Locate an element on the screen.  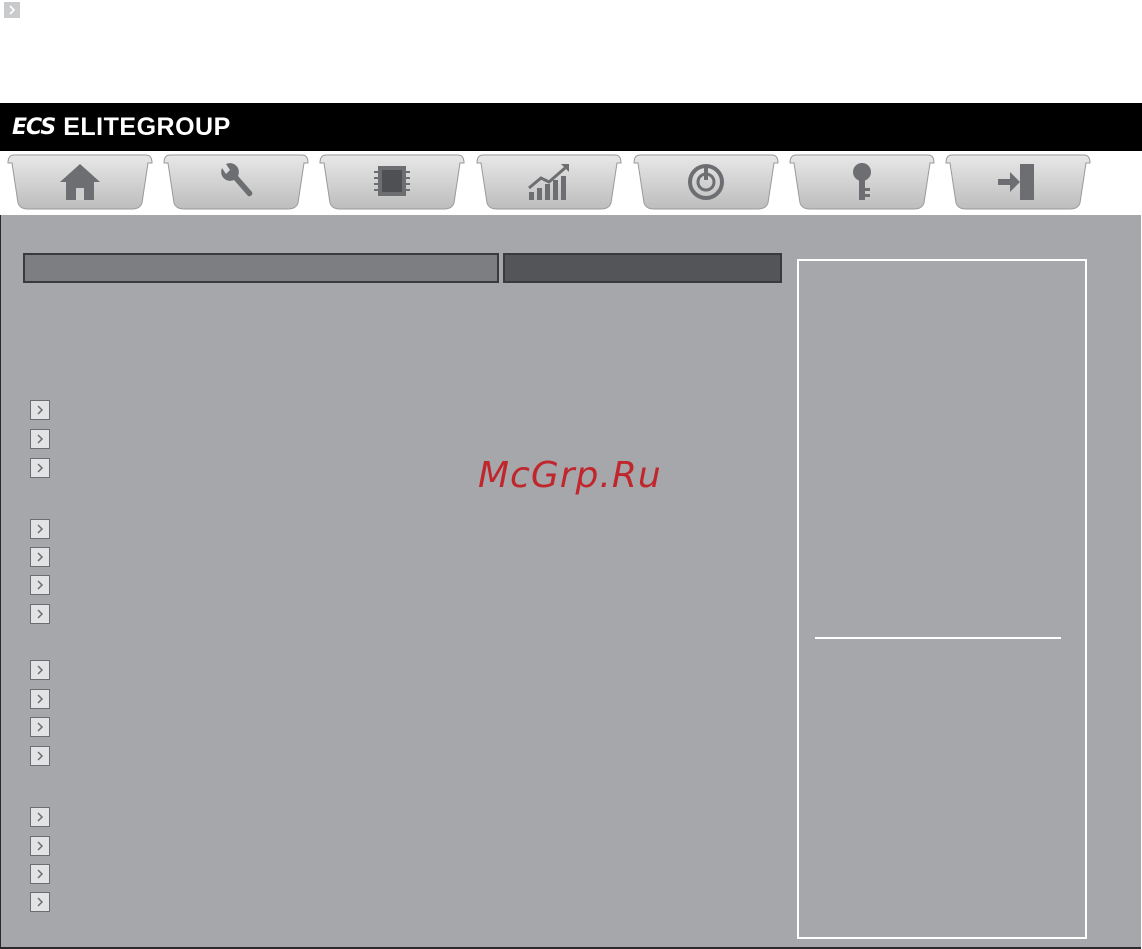
tab-main is located at coordinates (80, 183).